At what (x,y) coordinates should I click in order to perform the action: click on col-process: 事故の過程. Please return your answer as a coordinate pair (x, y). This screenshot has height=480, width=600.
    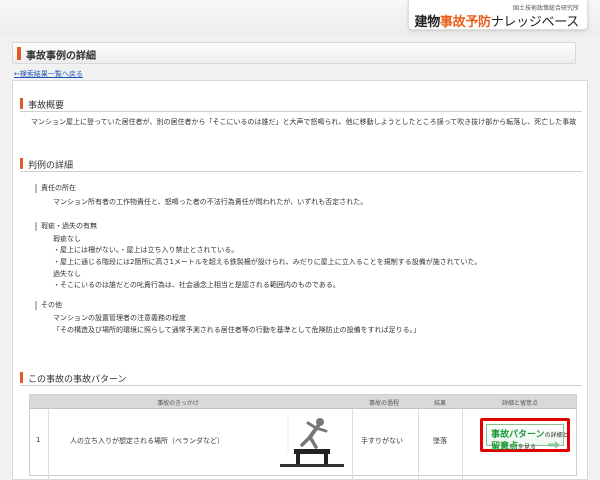
    Looking at the image, I should click on (383, 403).